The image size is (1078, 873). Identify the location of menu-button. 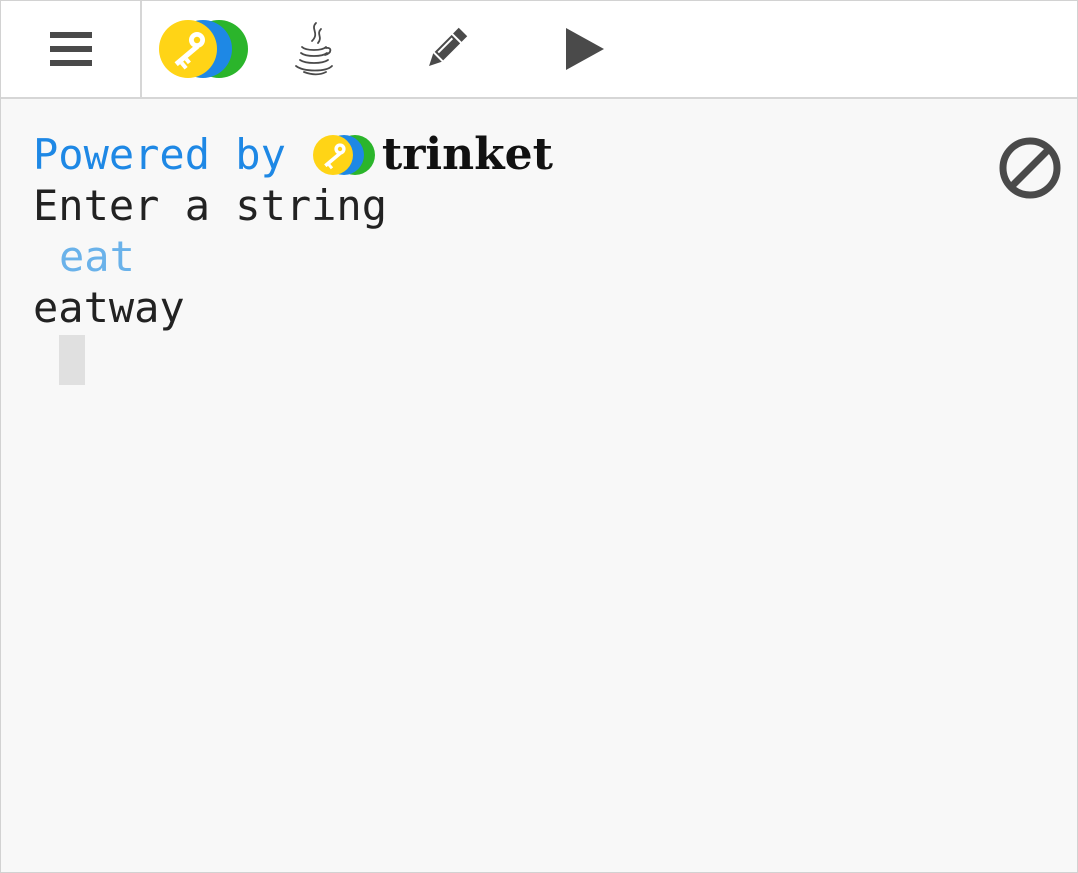
(71, 49).